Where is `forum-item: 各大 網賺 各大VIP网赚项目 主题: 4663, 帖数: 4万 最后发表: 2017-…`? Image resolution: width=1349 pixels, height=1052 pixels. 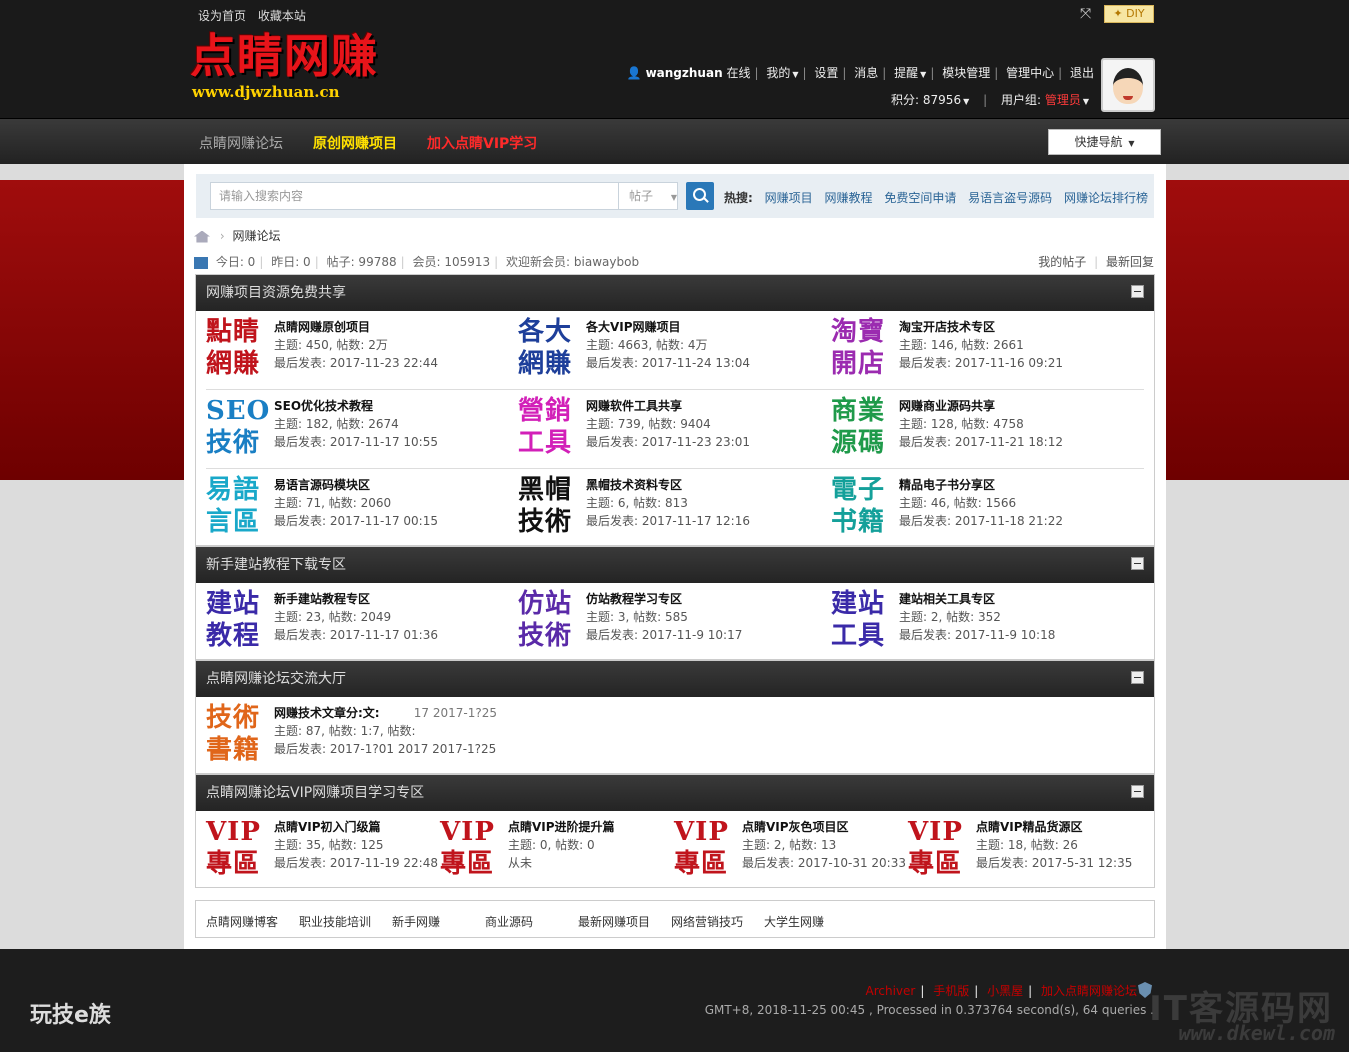 forum-item: 各大 網賺 各大VIP网赚项目 主题: 4663, 帖数: 4万 最后发表: 2017-… is located at coordinates (674, 351).